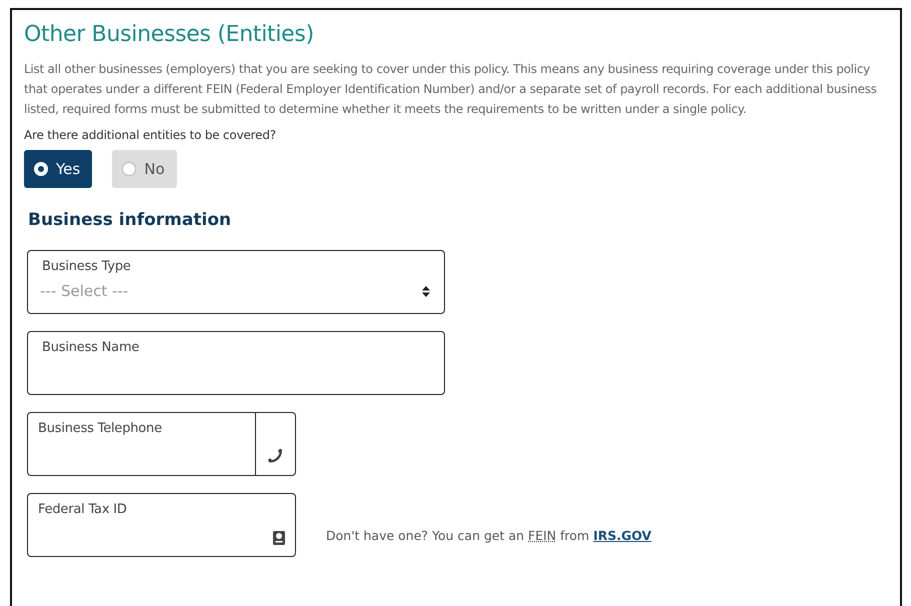  Describe the element at coordinates (236, 282) in the screenshot. I see `select-field: Business Type --- Select ---` at that location.